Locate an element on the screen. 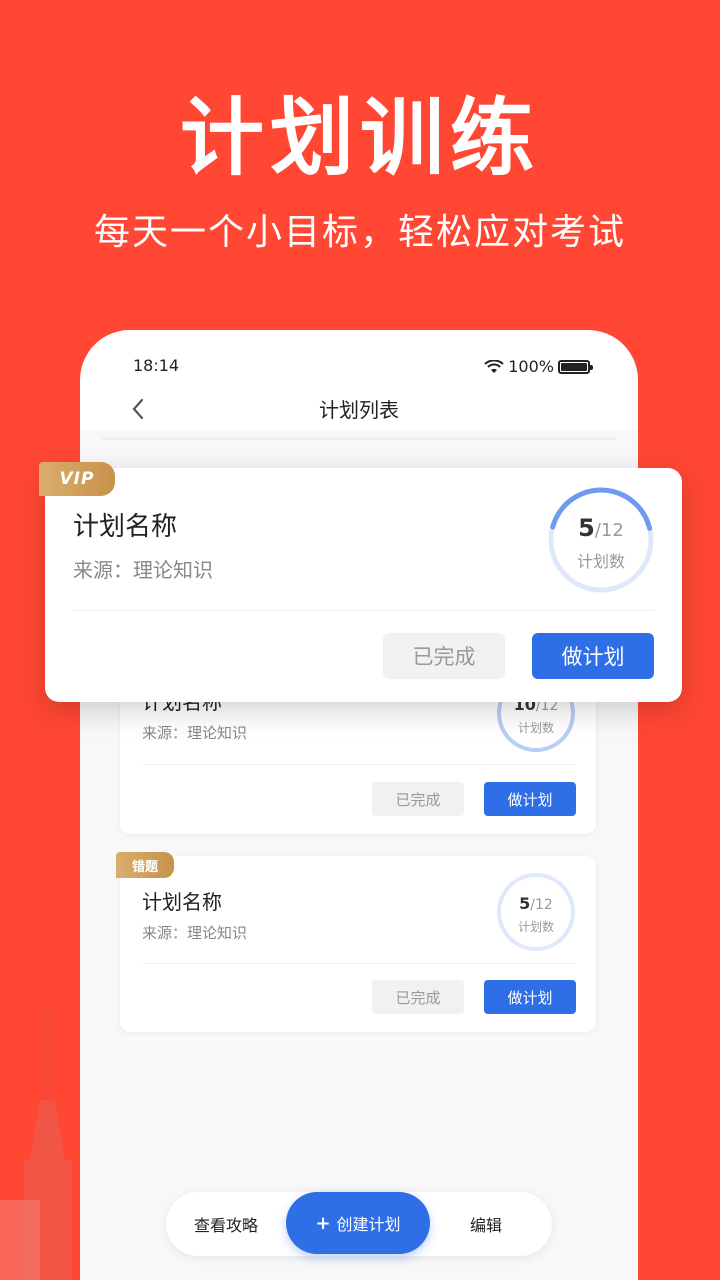  create-plan-label: 创建计划 is located at coordinates (368, 1224).